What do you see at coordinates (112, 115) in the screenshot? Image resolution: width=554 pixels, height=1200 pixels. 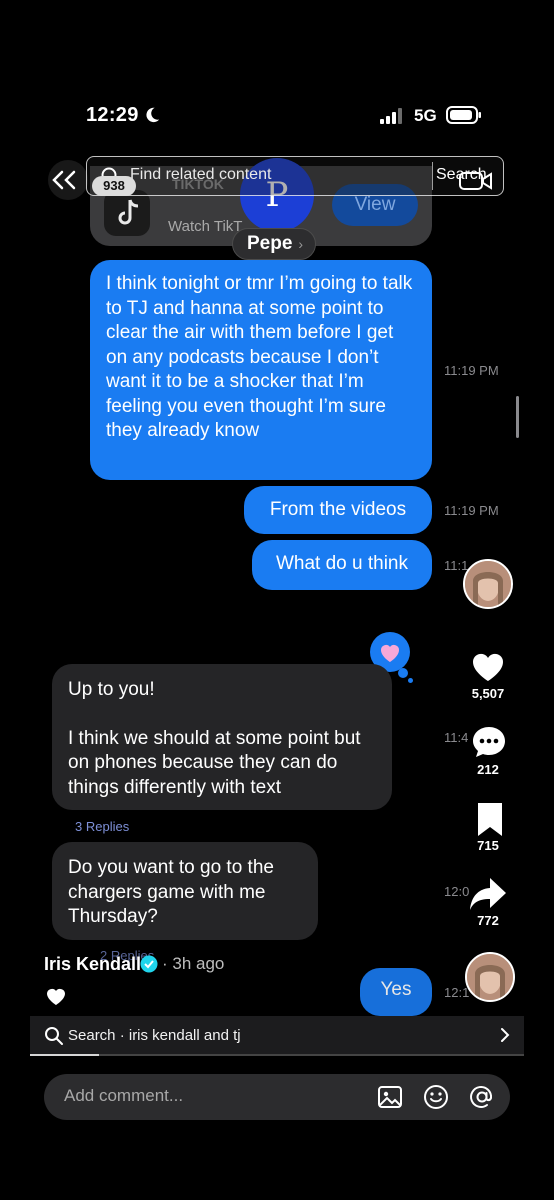 I see `status-time: 12:29` at bounding box center [112, 115].